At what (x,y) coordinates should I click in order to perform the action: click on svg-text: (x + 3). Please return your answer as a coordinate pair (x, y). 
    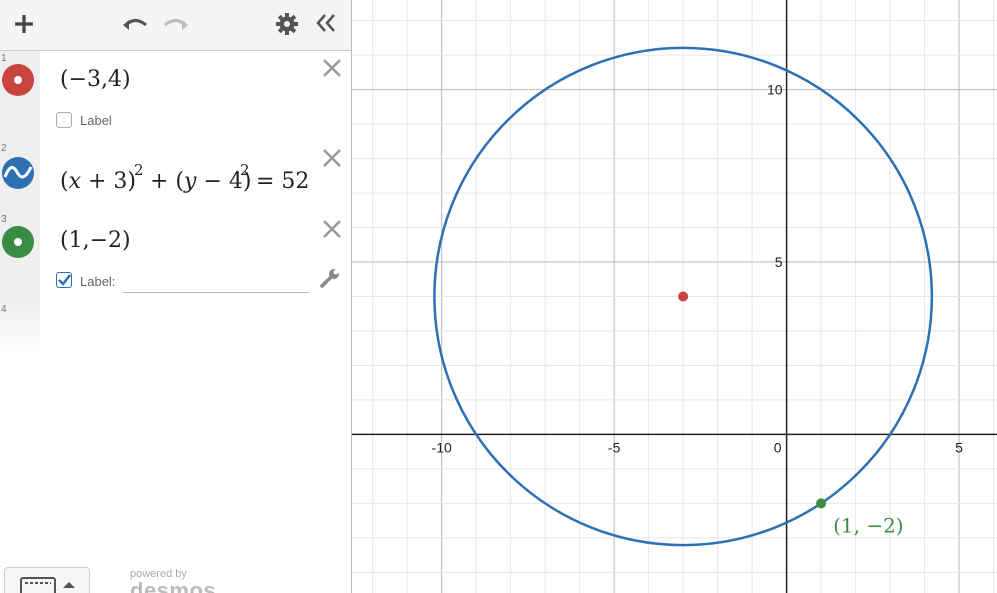
    Looking at the image, I should click on (98, 181).